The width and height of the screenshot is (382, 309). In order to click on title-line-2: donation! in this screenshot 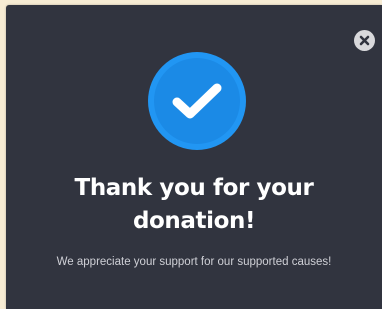, I will do `click(194, 221)`.